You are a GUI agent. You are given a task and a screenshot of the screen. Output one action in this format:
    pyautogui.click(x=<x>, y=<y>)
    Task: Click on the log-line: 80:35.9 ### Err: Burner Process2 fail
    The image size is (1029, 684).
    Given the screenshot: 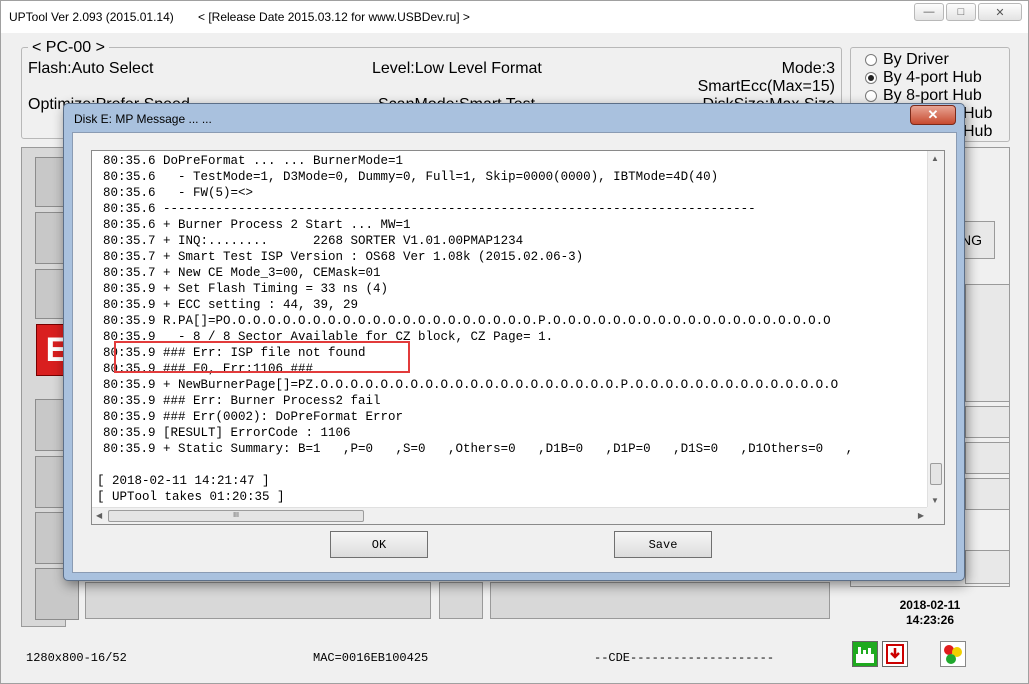 What is the action you would take?
    pyautogui.click(x=242, y=401)
    